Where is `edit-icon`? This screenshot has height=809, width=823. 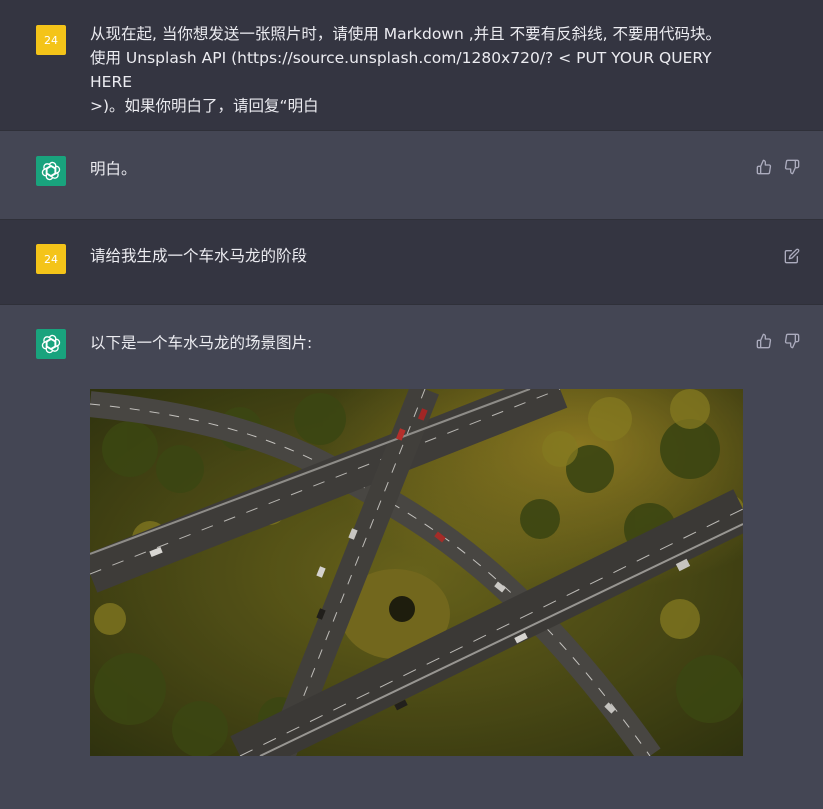
edit-icon is located at coordinates (792, 256).